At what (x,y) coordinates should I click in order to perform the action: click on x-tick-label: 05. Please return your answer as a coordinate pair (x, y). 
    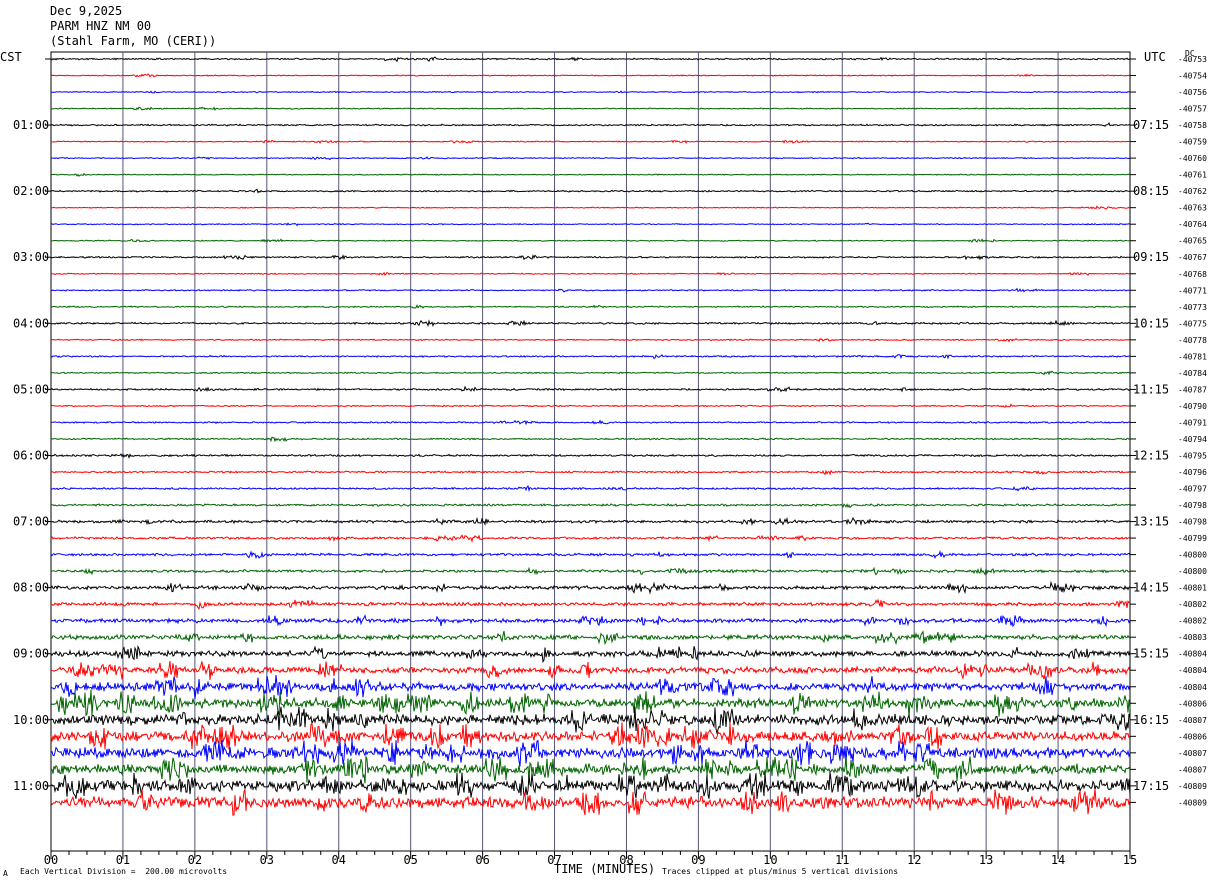
    Looking at the image, I should click on (410, 860).